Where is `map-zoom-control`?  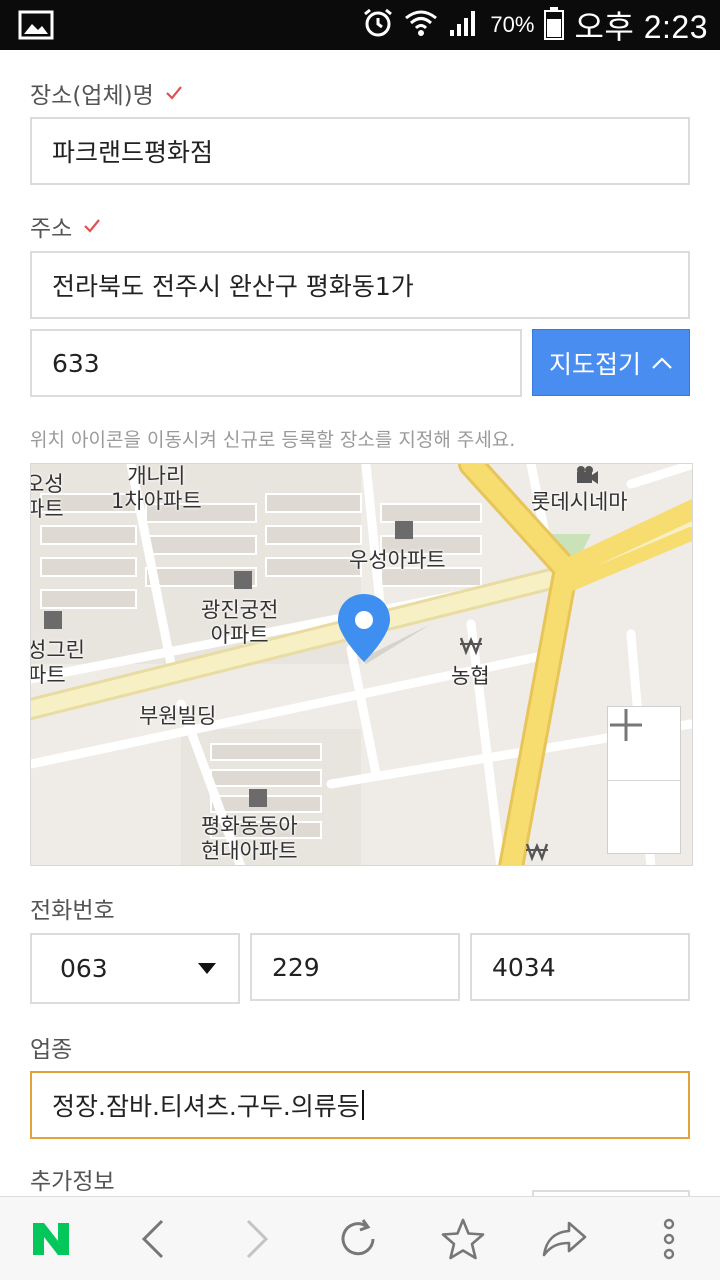 map-zoom-control is located at coordinates (644, 780).